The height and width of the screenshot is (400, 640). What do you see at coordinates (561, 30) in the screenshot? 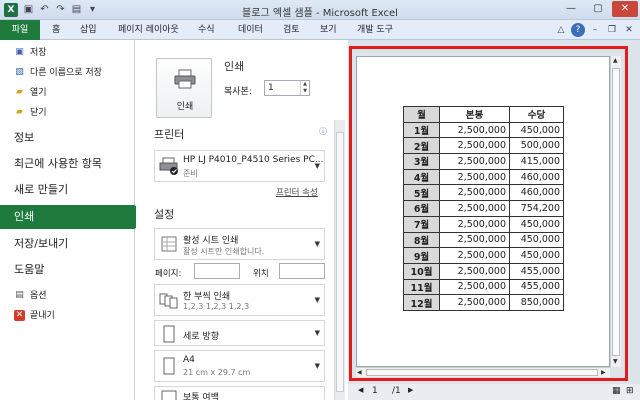
I see `minimize-ribbon-icon: △` at bounding box center [561, 30].